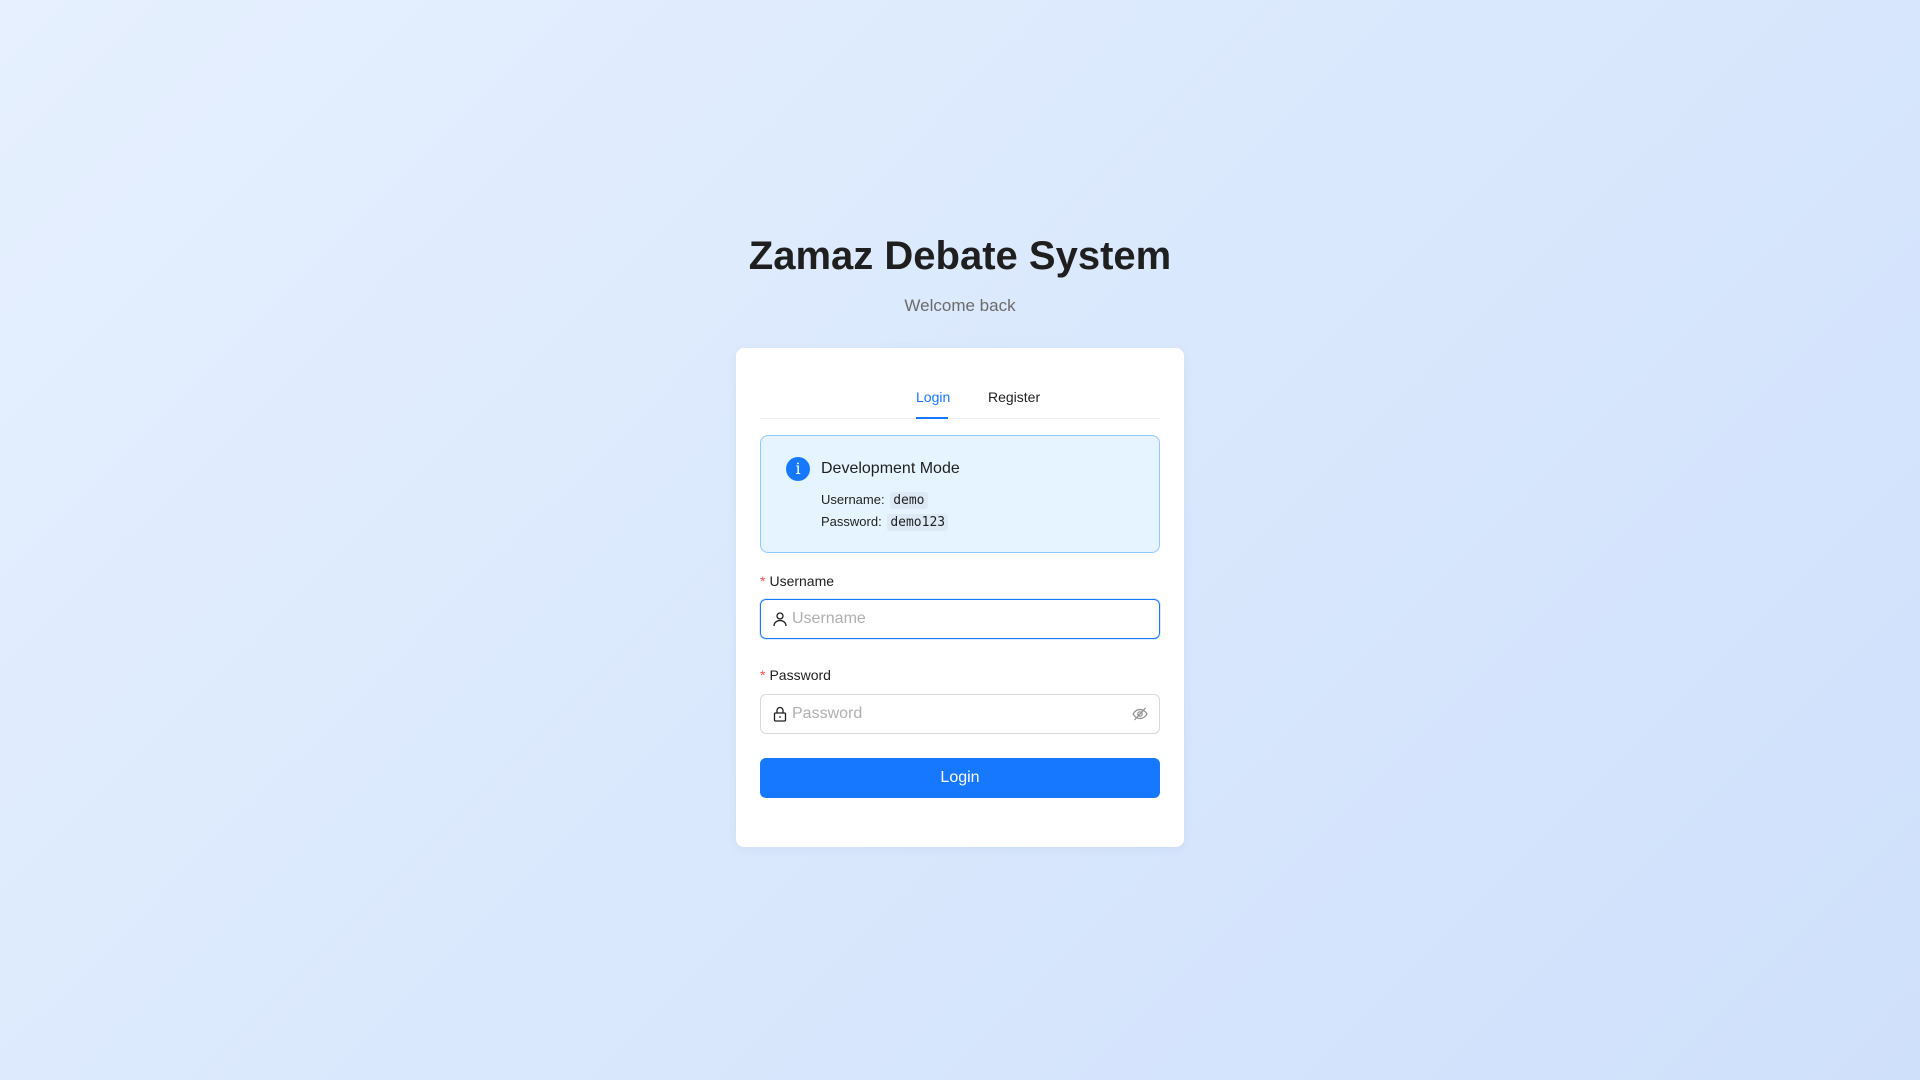 The height and width of the screenshot is (1080, 1920). Describe the element at coordinates (780, 619) in the screenshot. I see `user-icon` at that location.